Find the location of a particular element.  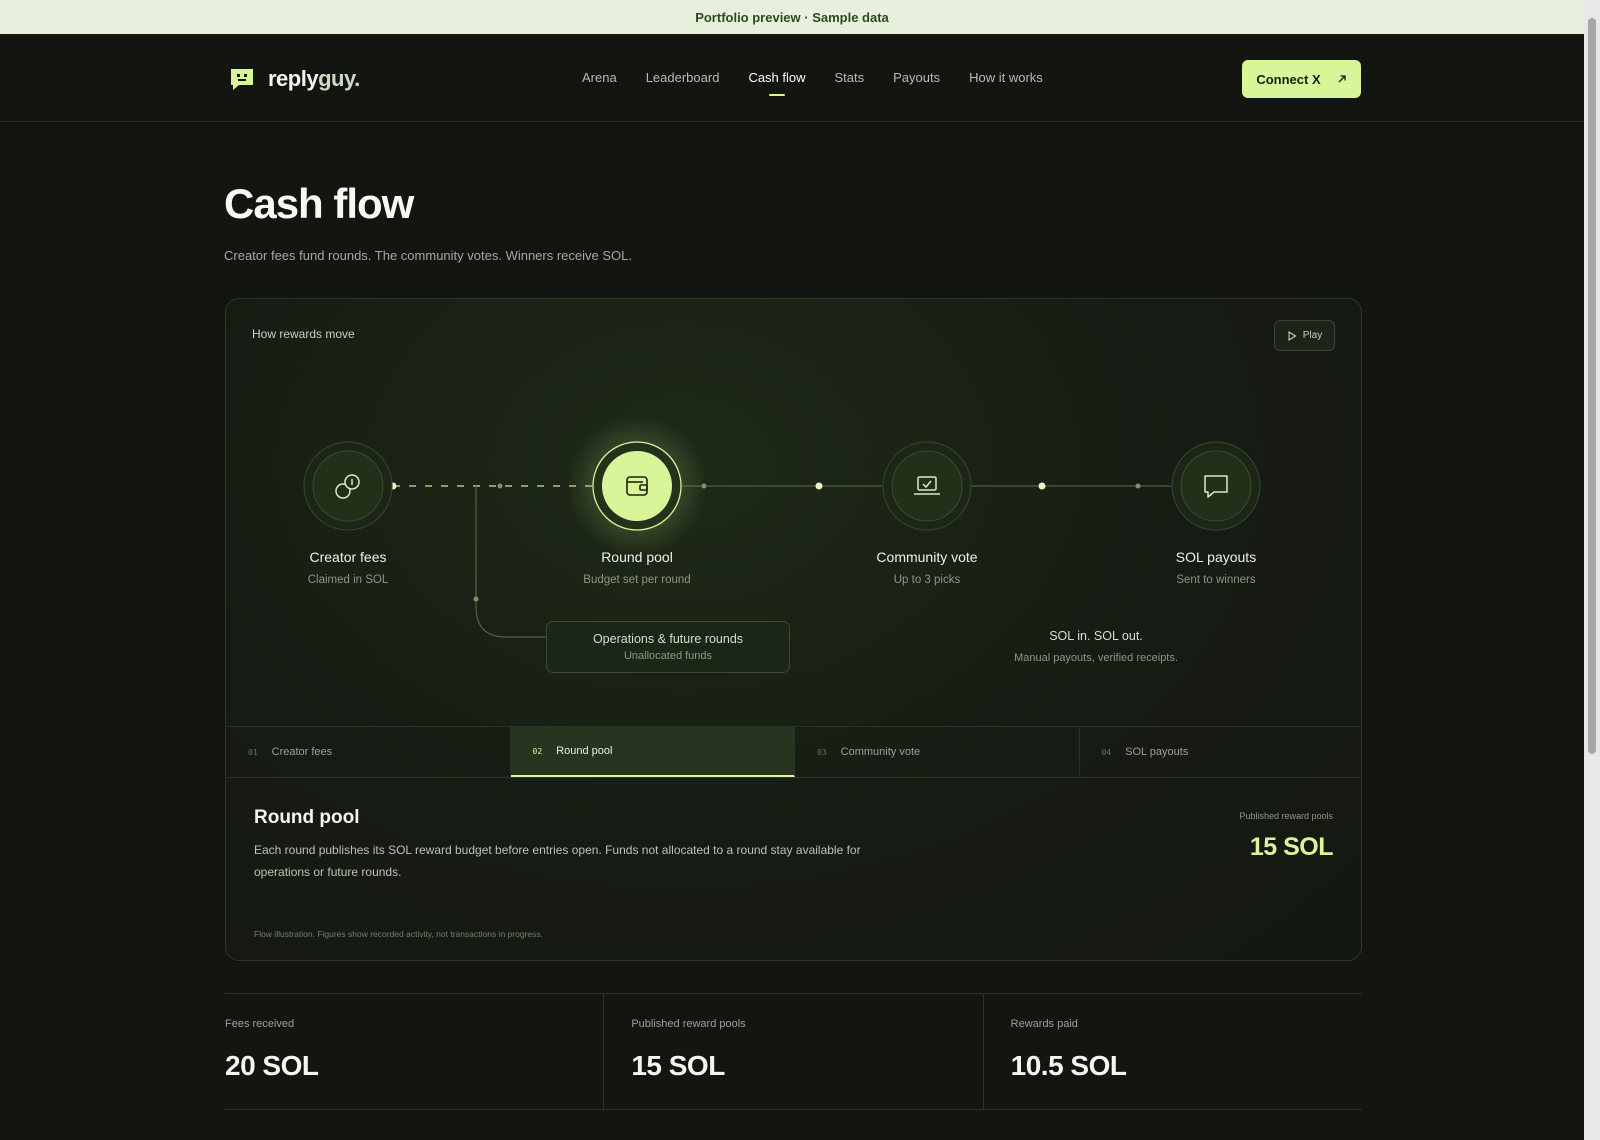

node-round-pool-label: Round pool is located at coordinates (637, 557).